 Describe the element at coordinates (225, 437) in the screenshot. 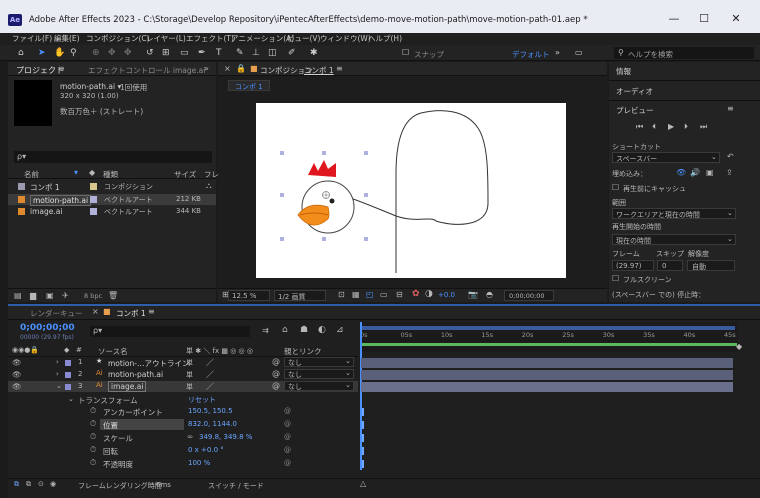

I see `property-value: 349.8, 349.8 %` at that location.